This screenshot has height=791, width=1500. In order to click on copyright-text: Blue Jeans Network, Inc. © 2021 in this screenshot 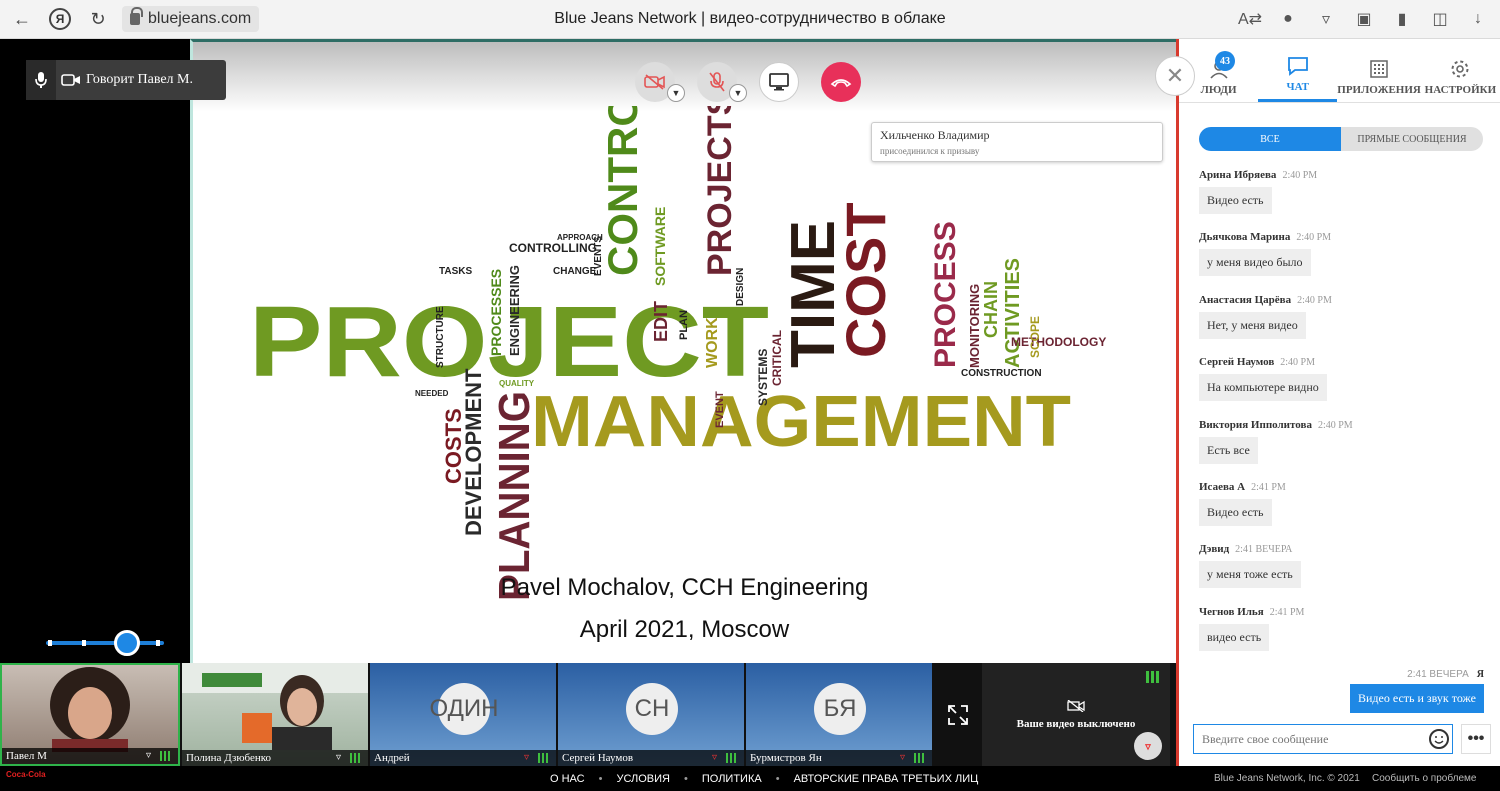, I will do `click(1287, 778)`.